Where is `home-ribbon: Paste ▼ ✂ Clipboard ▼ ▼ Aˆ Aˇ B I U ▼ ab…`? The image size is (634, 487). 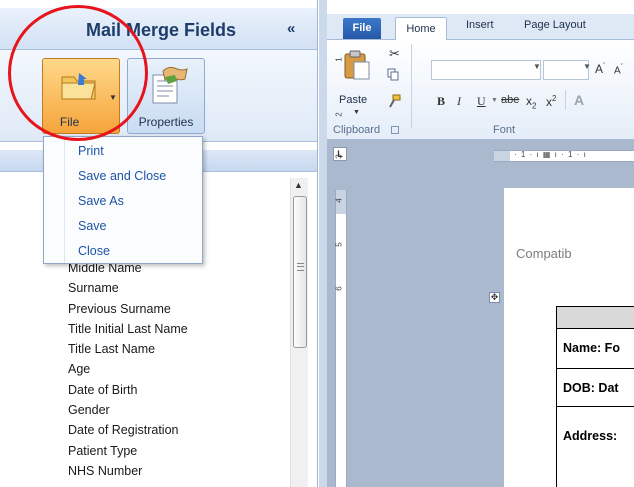
home-ribbon: Paste ▼ ✂ Clipboard ▼ ▼ Aˆ Aˇ B I U ▼ ab… is located at coordinates (480, 90).